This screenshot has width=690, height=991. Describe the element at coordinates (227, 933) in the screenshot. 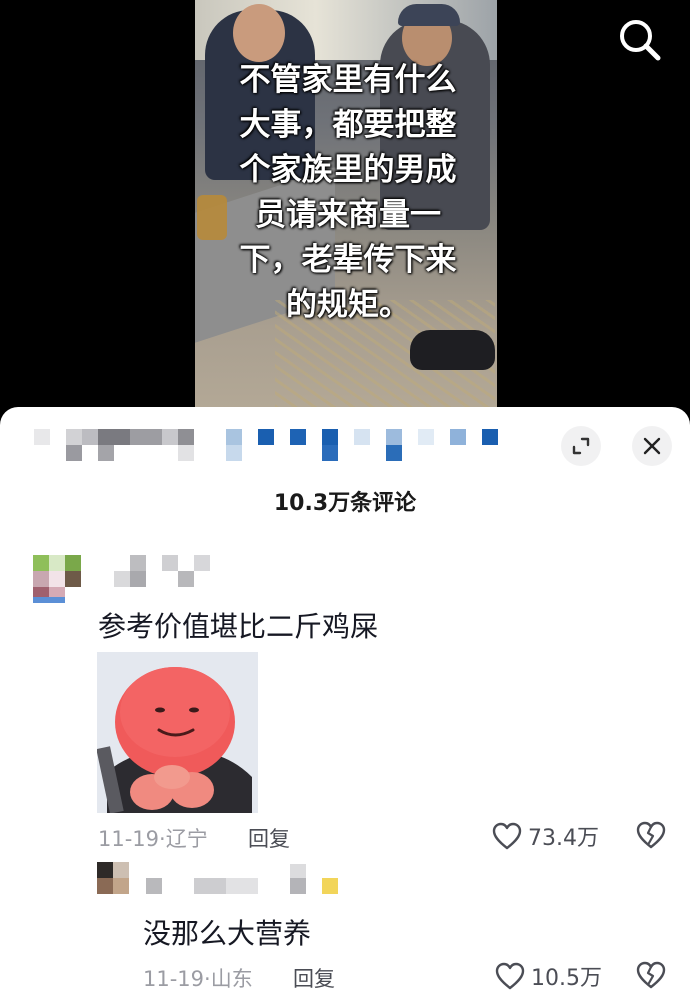

I see `comment-text: 没那么大营养` at that location.